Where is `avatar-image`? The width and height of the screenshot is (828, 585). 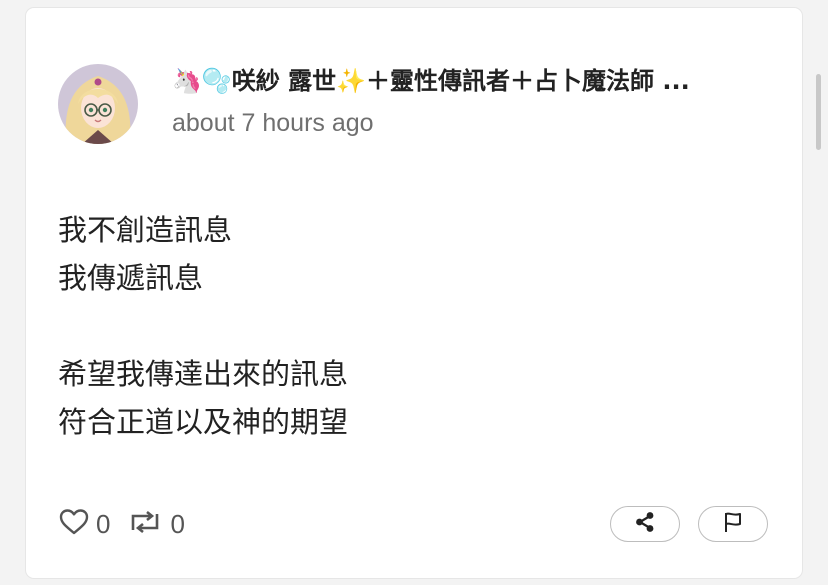
avatar-image is located at coordinates (98, 104).